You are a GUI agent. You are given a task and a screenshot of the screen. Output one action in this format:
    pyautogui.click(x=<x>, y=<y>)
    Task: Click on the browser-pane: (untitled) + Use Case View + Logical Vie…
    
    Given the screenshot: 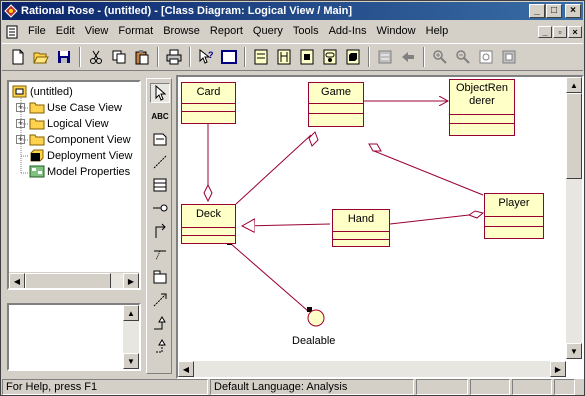 What is the action you would take?
    pyautogui.click(x=74, y=185)
    